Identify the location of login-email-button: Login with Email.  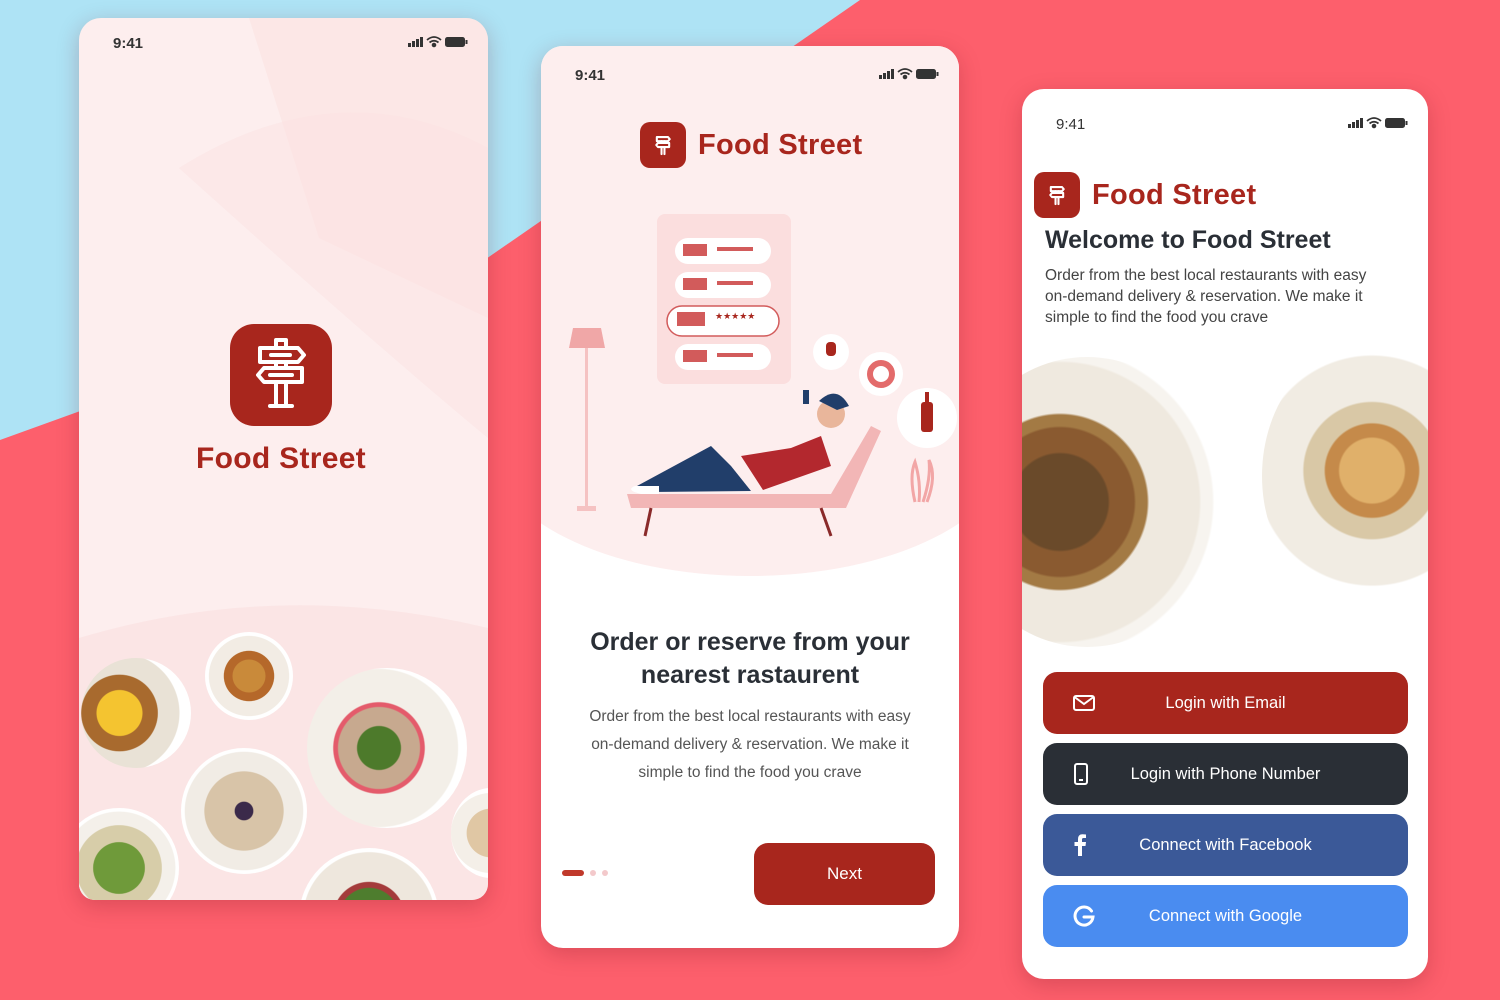
(1225, 703).